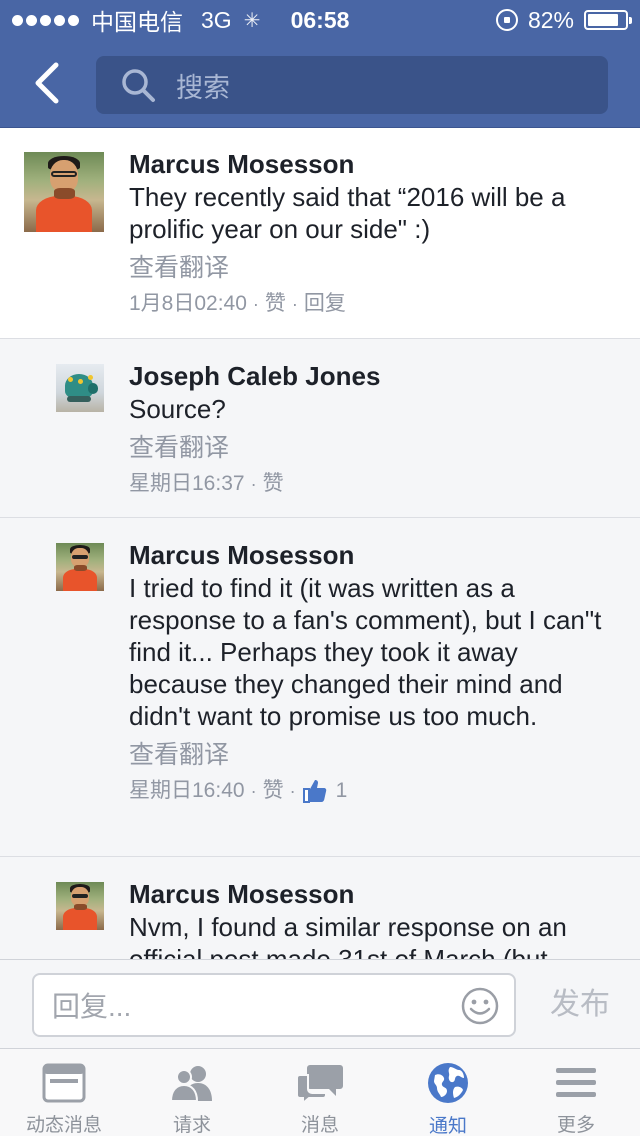 This screenshot has height=1136, width=640. What do you see at coordinates (64, 1082) in the screenshot?
I see `news-feed-icon` at bounding box center [64, 1082].